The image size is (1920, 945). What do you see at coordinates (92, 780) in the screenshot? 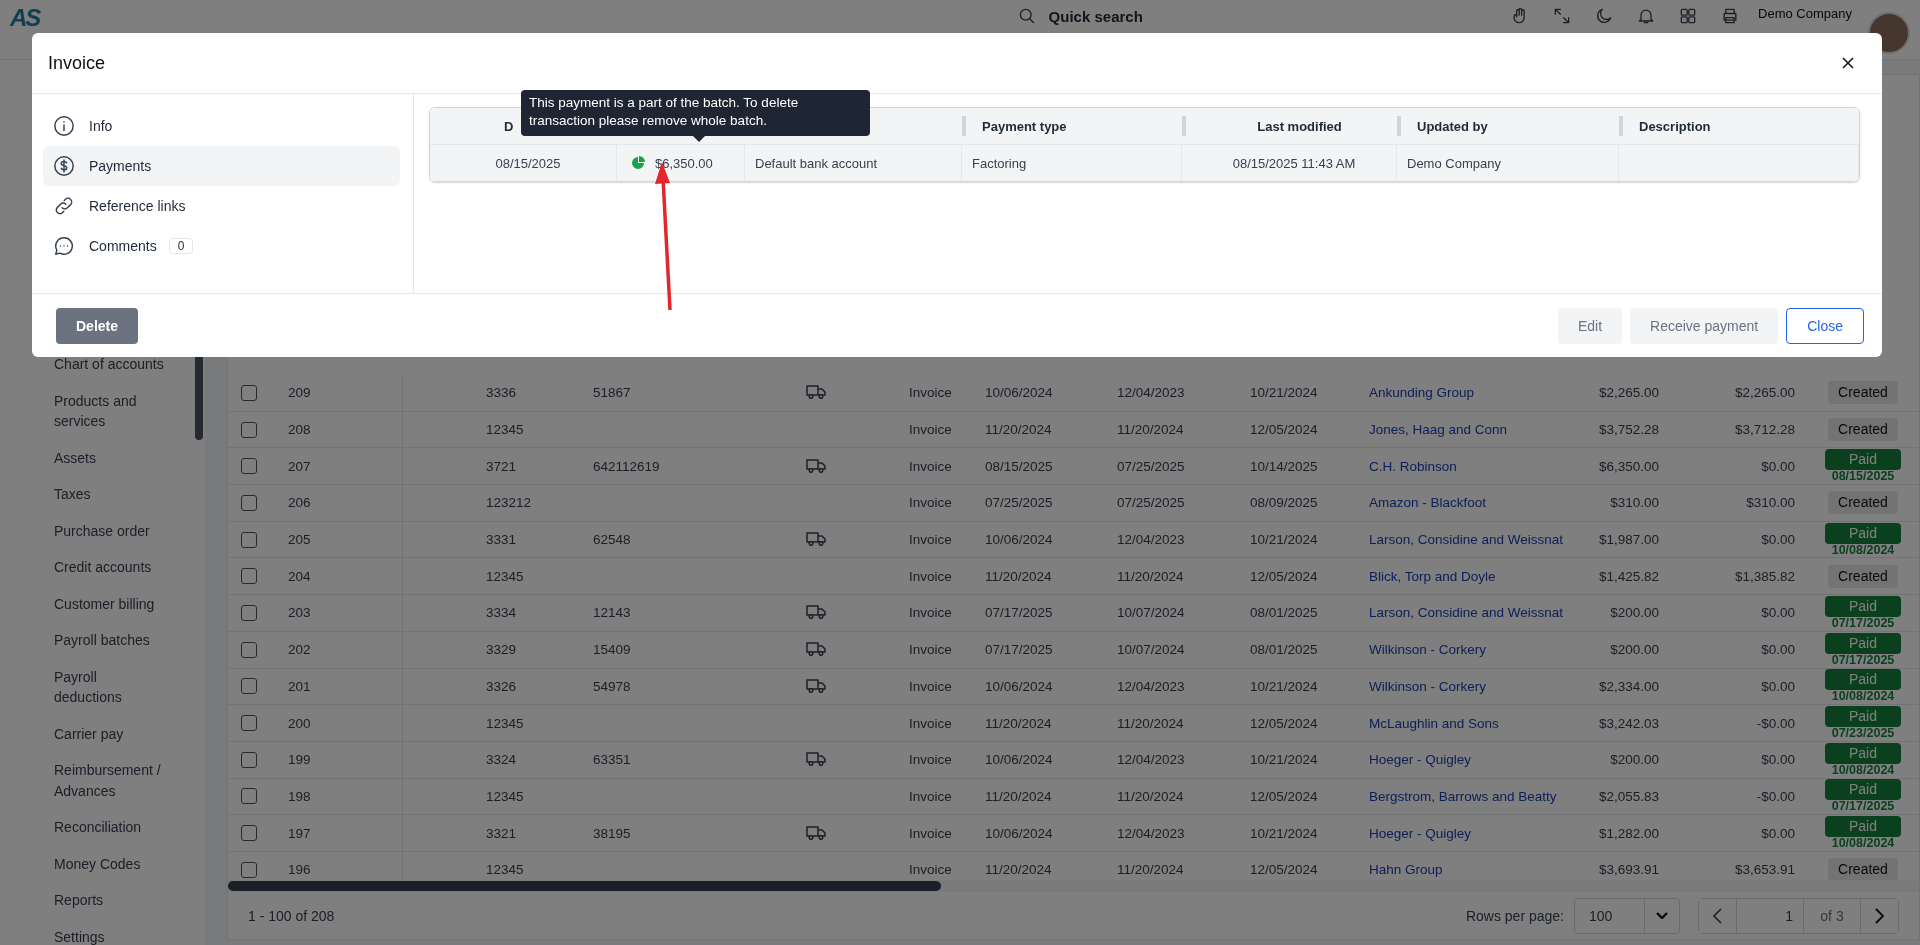
I see `sidebar-item: Reimbursement / Advances` at bounding box center [92, 780].